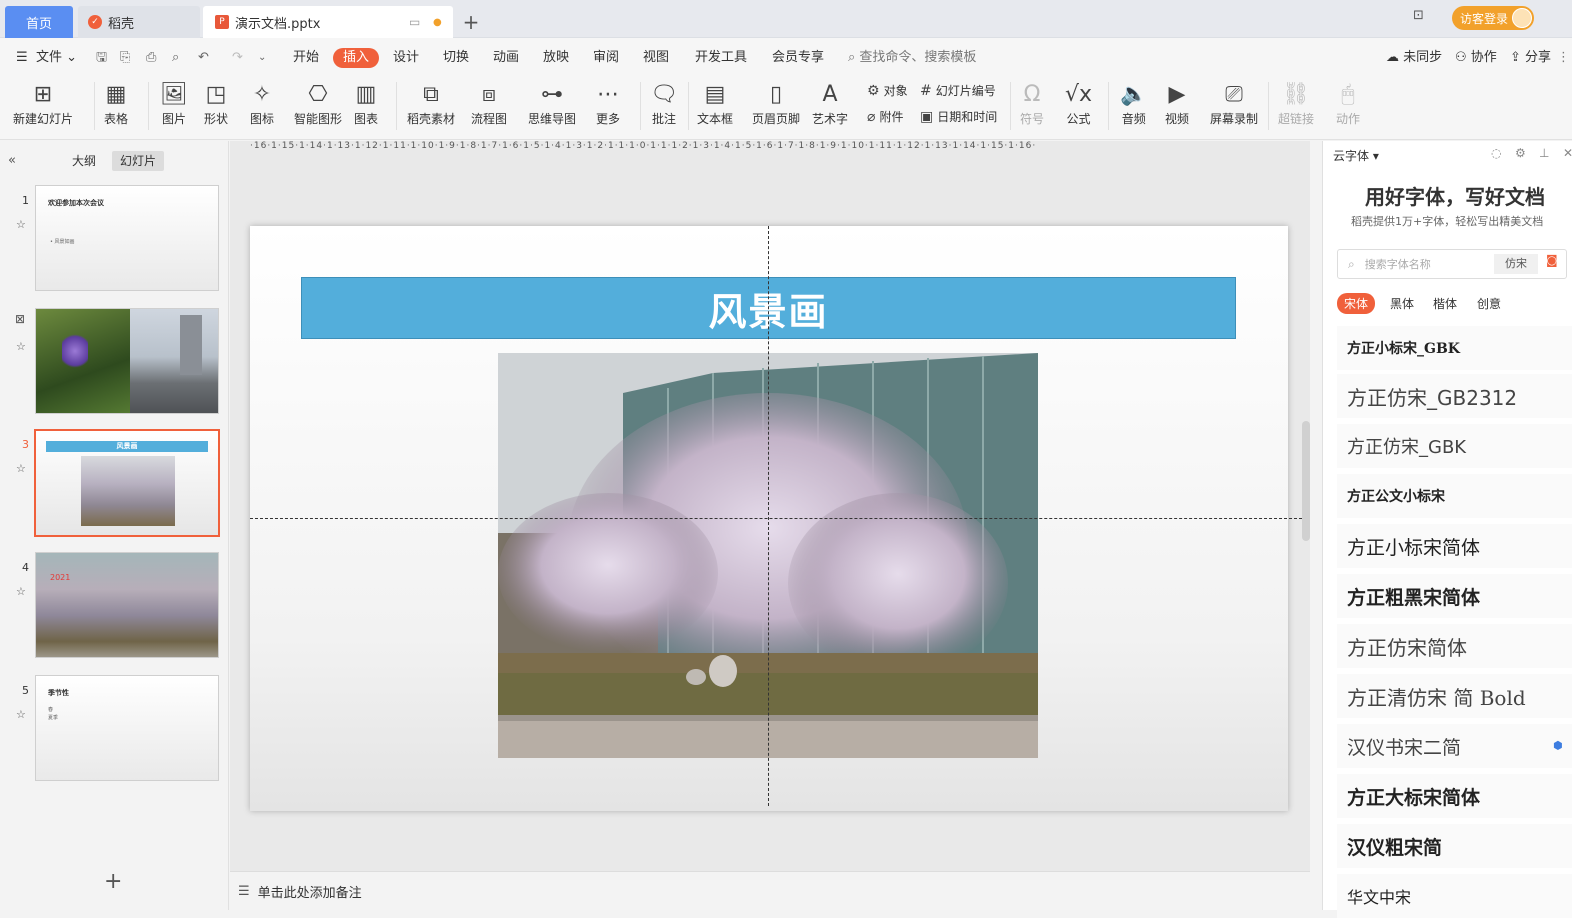  What do you see at coordinates (1454, 896) in the screenshot?
I see `font-item: 华文中宋` at bounding box center [1454, 896].